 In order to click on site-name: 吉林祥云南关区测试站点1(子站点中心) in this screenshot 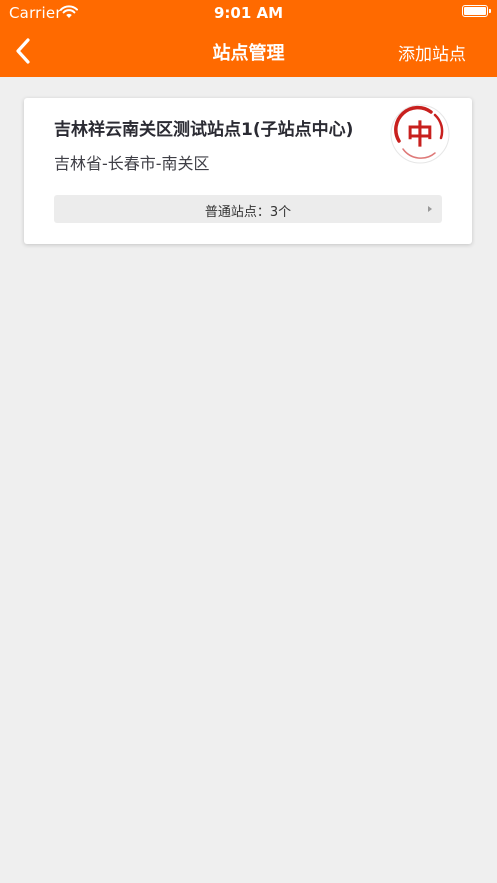, I will do `click(204, 130)`.